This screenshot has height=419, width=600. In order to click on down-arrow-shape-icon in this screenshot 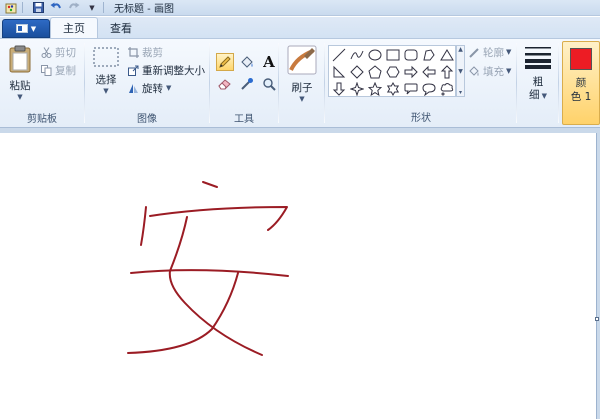, I will do `click(339, 89)`.